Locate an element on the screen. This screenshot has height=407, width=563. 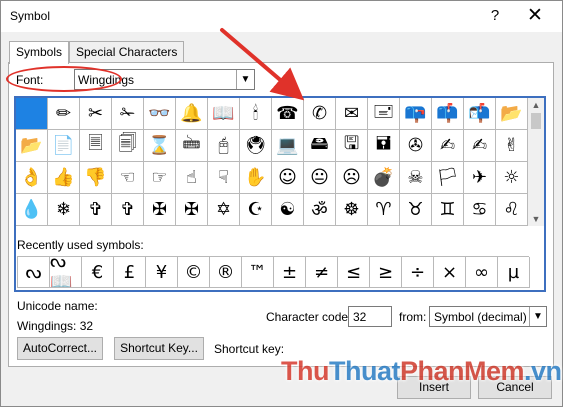
symbol-cell: ☪ is located at coordinates (256, 210).